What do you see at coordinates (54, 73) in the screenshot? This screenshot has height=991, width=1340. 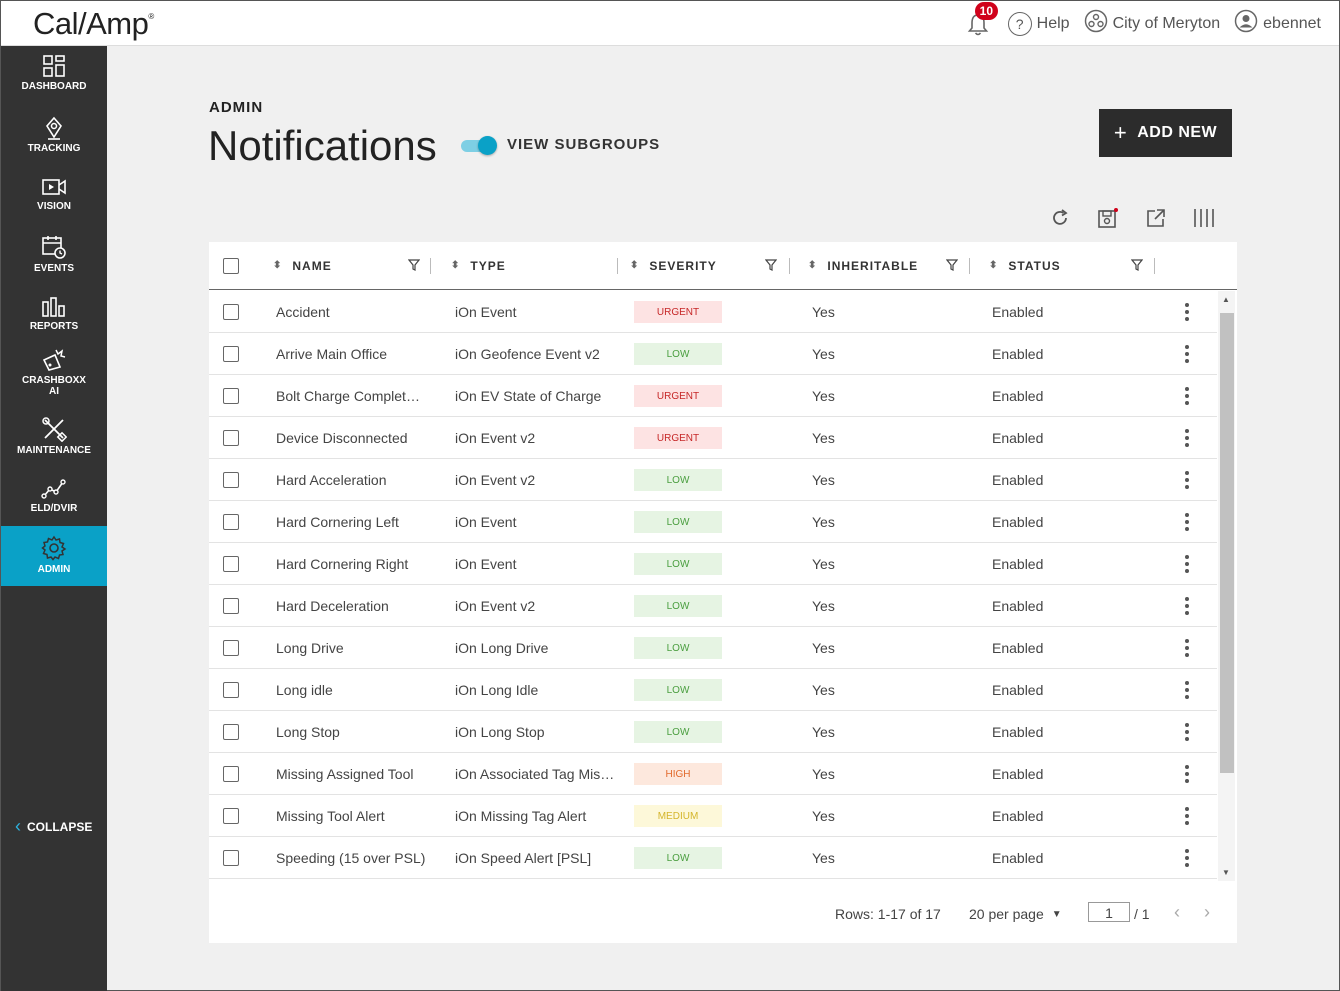 I see `sidebar-item-dashboard: DASHBOARD` at bounding box center [54, 73].